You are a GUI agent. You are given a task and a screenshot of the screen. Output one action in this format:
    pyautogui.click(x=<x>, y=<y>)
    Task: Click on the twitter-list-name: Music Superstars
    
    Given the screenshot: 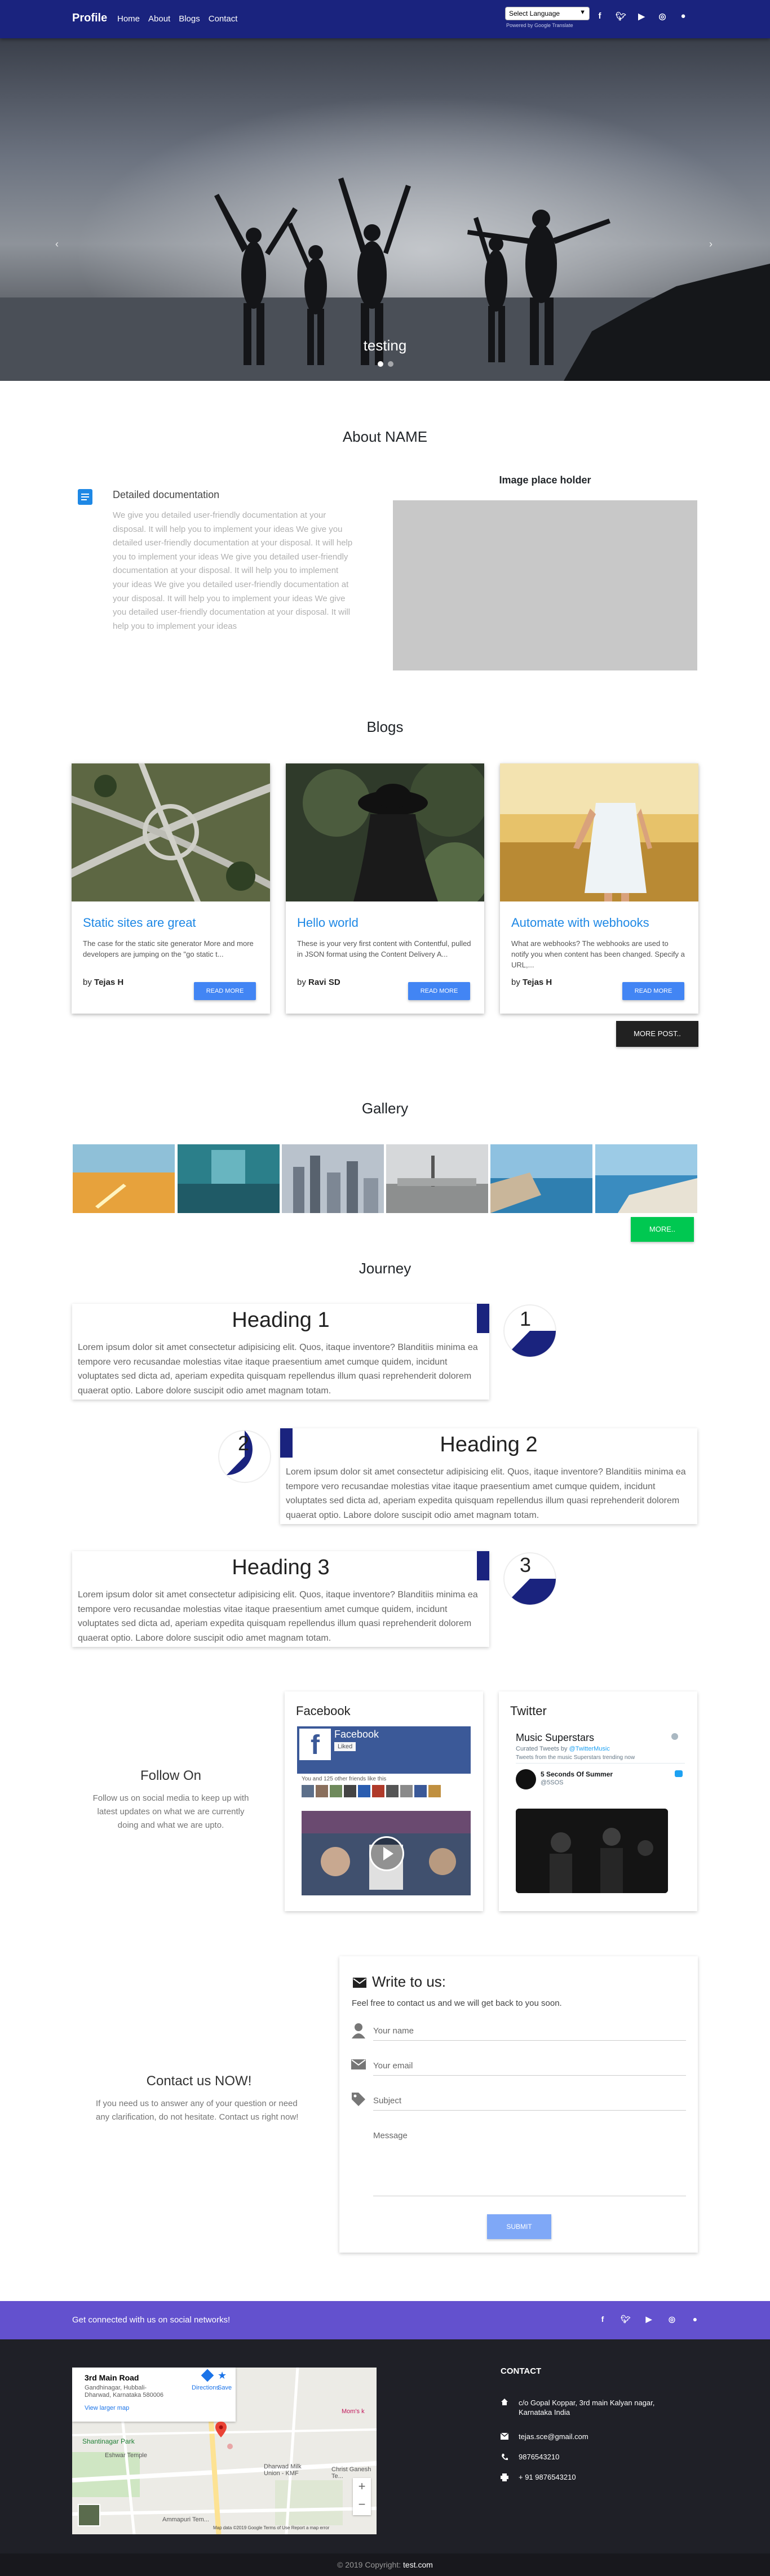 What is the action you would take?
    pyautogui.click(x=555, y=1738)
    